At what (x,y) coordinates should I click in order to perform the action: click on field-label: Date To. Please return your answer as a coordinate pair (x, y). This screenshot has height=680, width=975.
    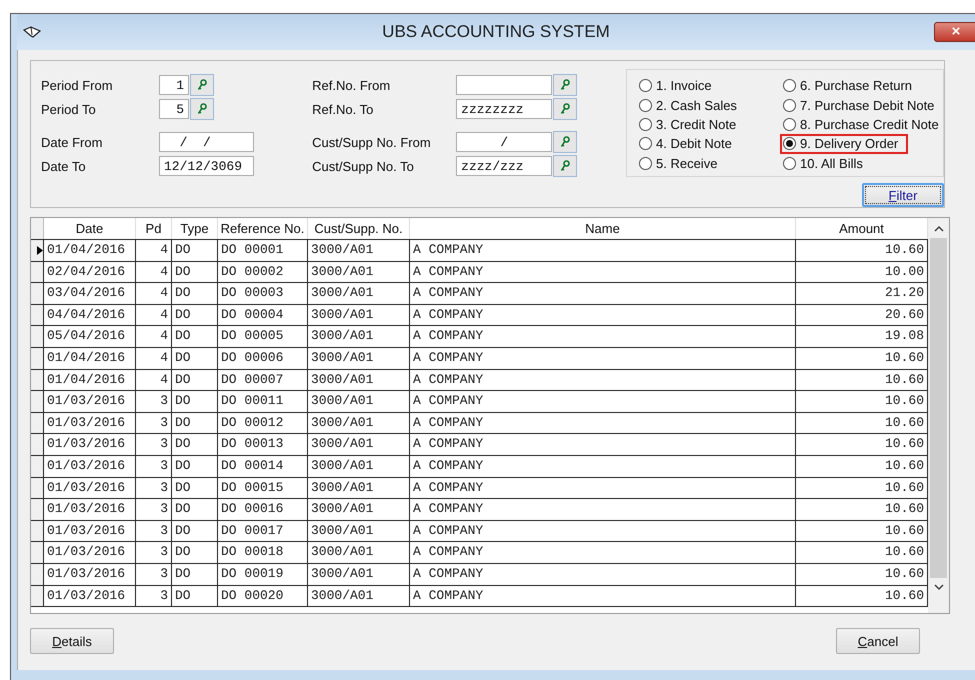
    Looking at the image, I should click on (64, 166).